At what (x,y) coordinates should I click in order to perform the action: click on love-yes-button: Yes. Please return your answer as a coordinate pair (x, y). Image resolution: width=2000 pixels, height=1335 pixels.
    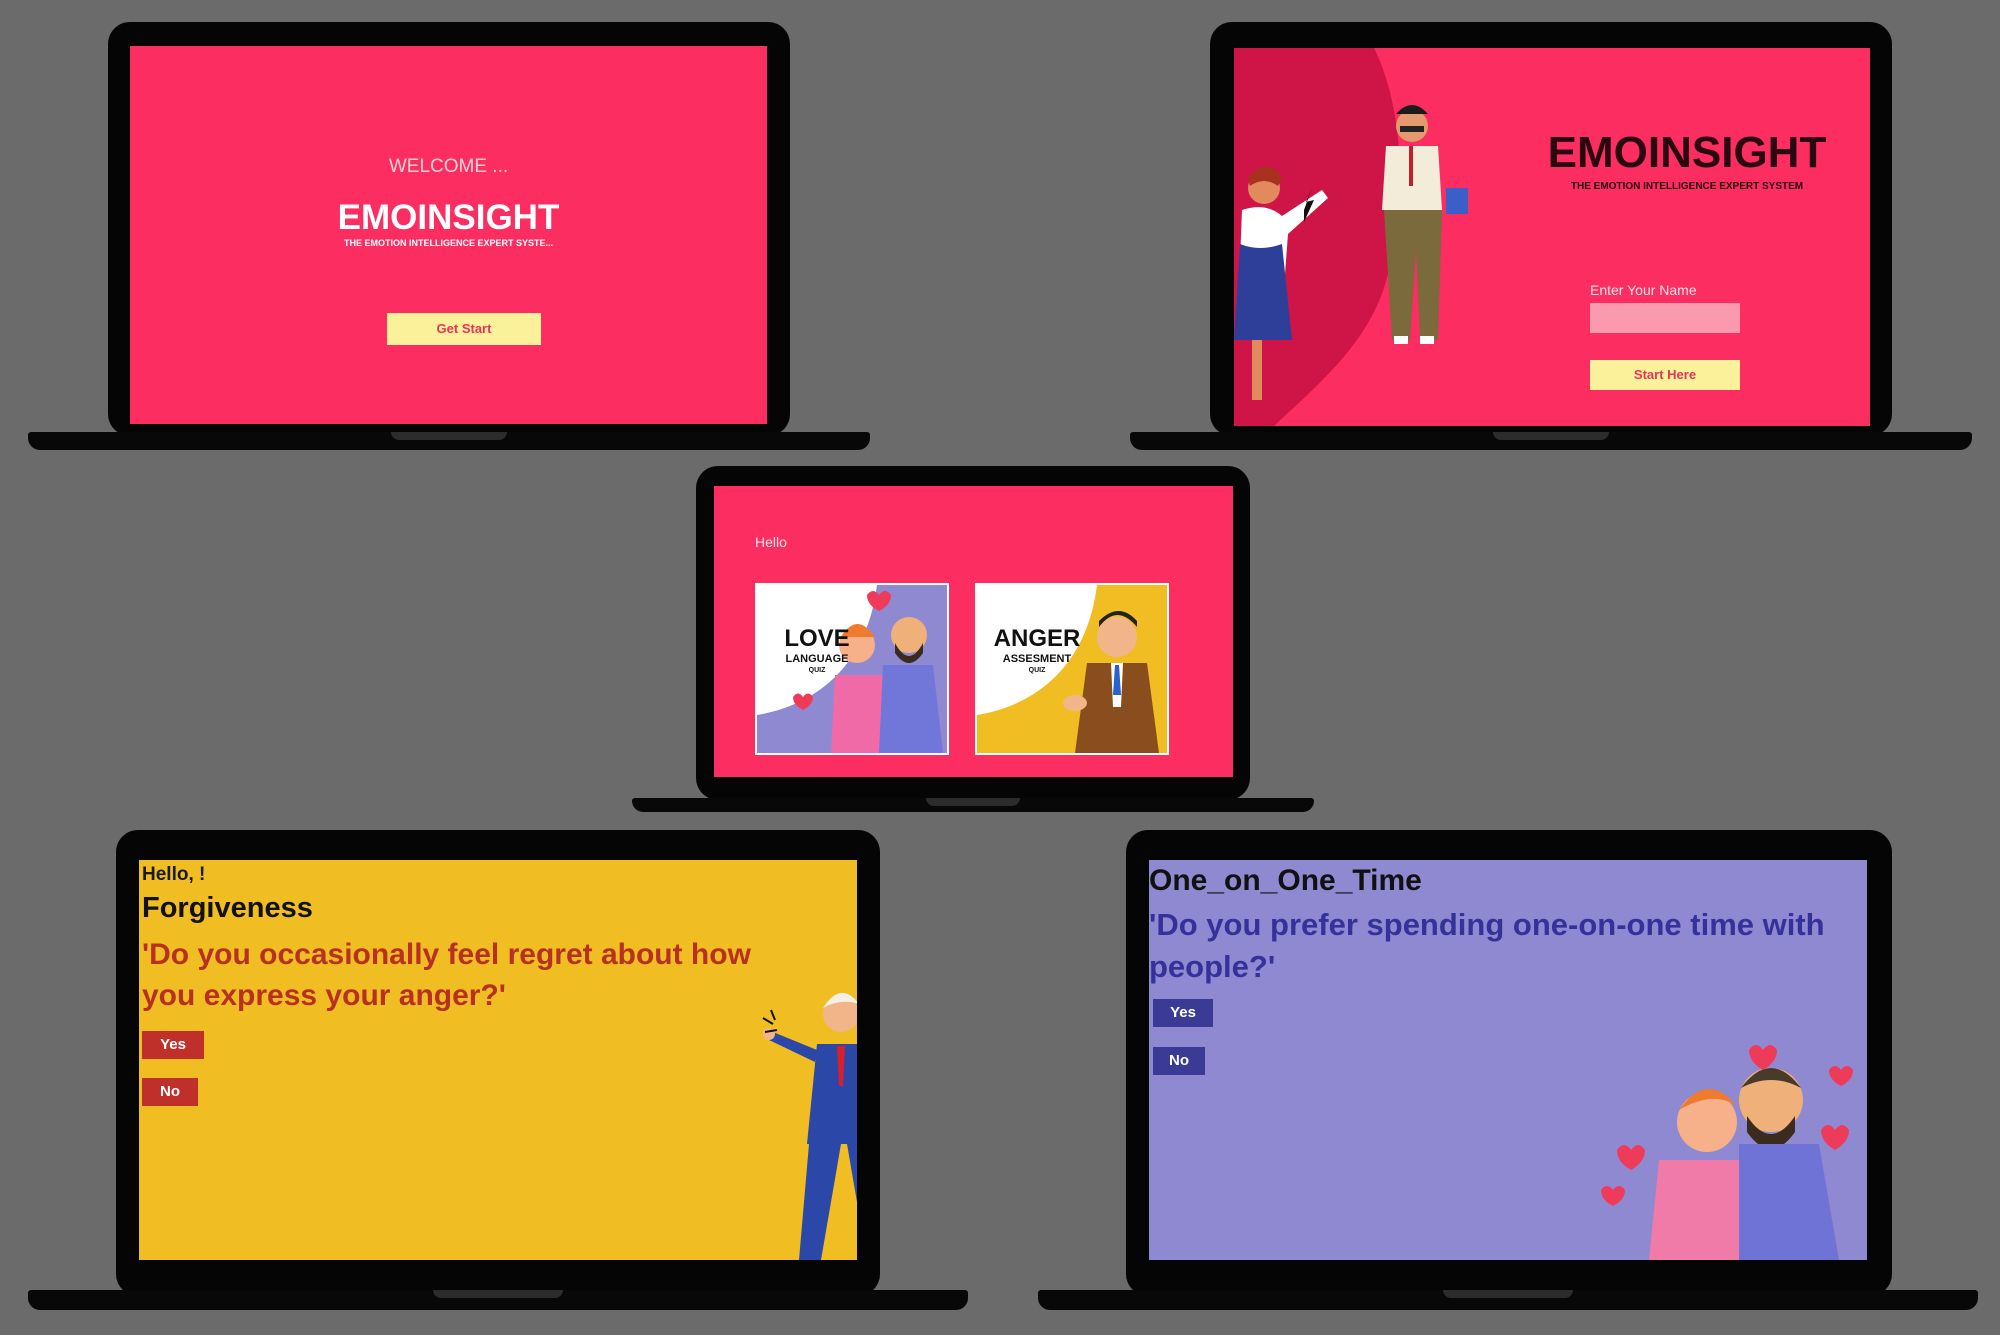
    Looking at the image, I should click on (1183, 1013).